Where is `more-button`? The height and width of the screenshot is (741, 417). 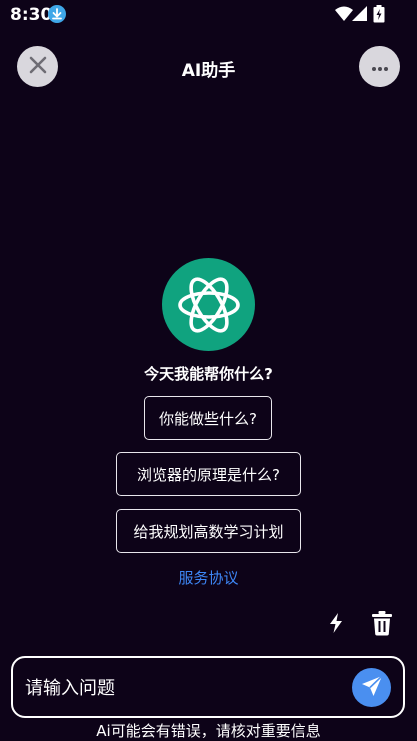 more-button is located at coordinates (379, 66).